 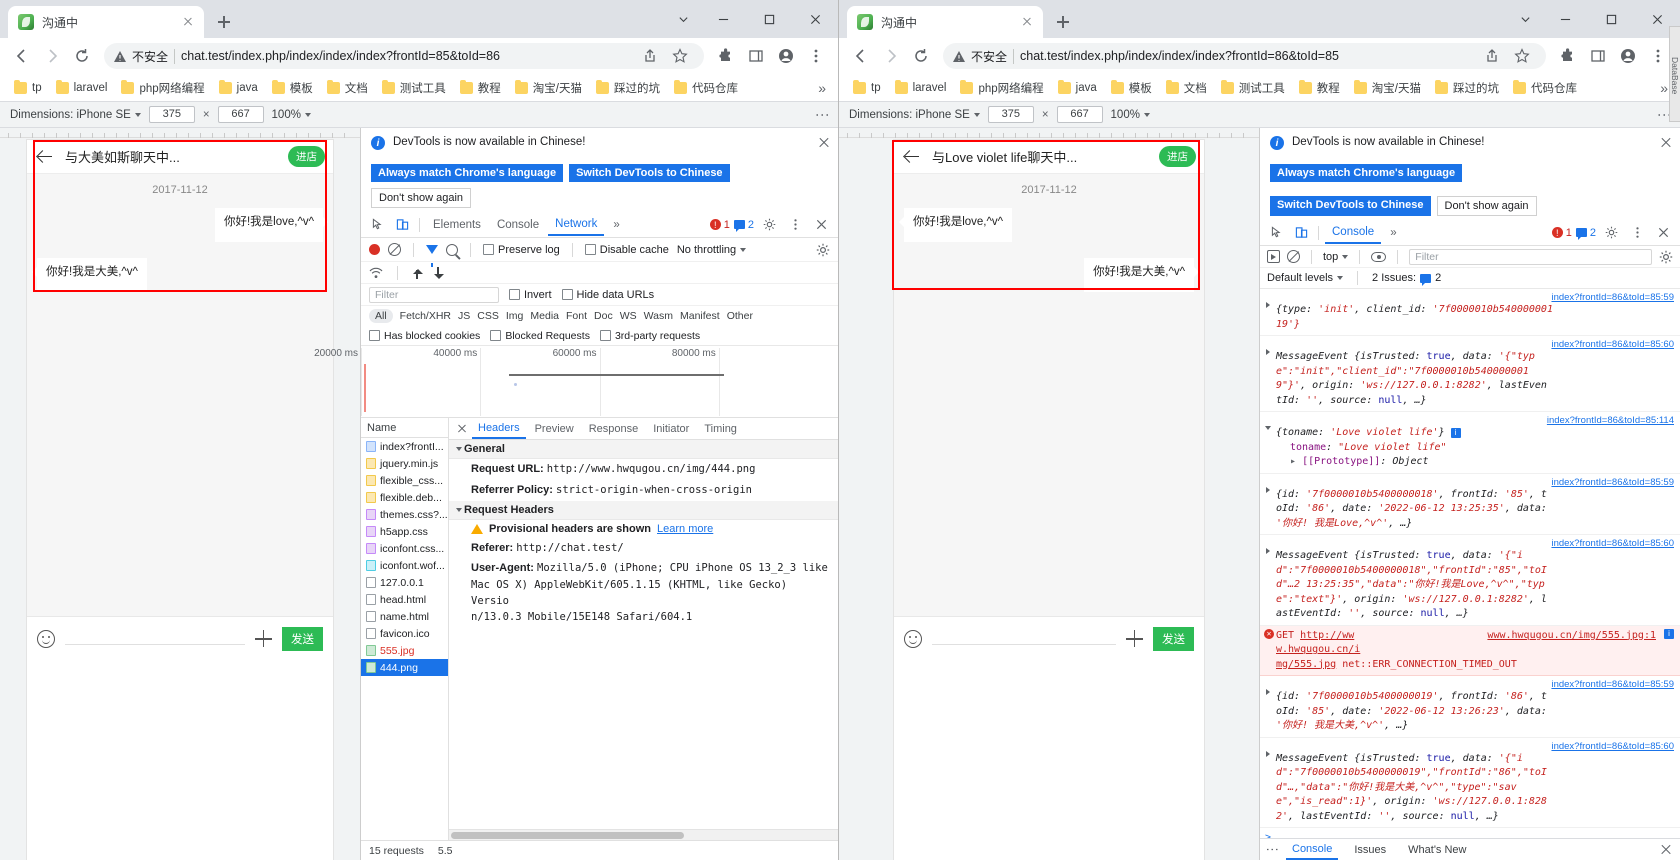 I want to click on device-toolbar-menu-icon: ⋮, so click(x=823, y=115).